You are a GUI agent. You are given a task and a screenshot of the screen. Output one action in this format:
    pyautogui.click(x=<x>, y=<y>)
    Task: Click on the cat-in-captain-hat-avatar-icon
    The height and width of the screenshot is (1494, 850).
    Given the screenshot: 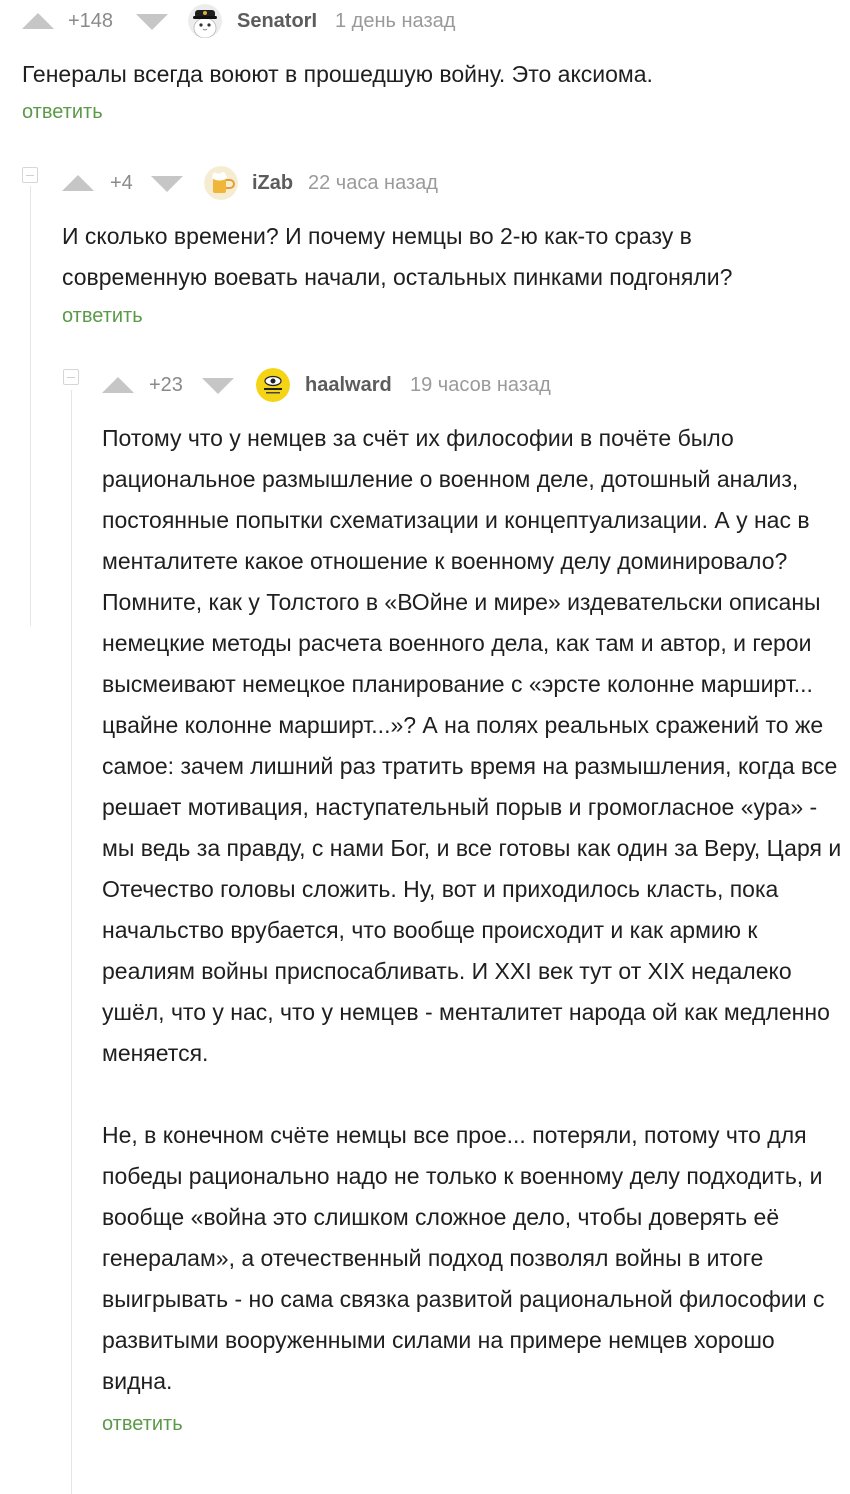 What is the action you would take?
    pyautogui.click(x=205, y=21)
    